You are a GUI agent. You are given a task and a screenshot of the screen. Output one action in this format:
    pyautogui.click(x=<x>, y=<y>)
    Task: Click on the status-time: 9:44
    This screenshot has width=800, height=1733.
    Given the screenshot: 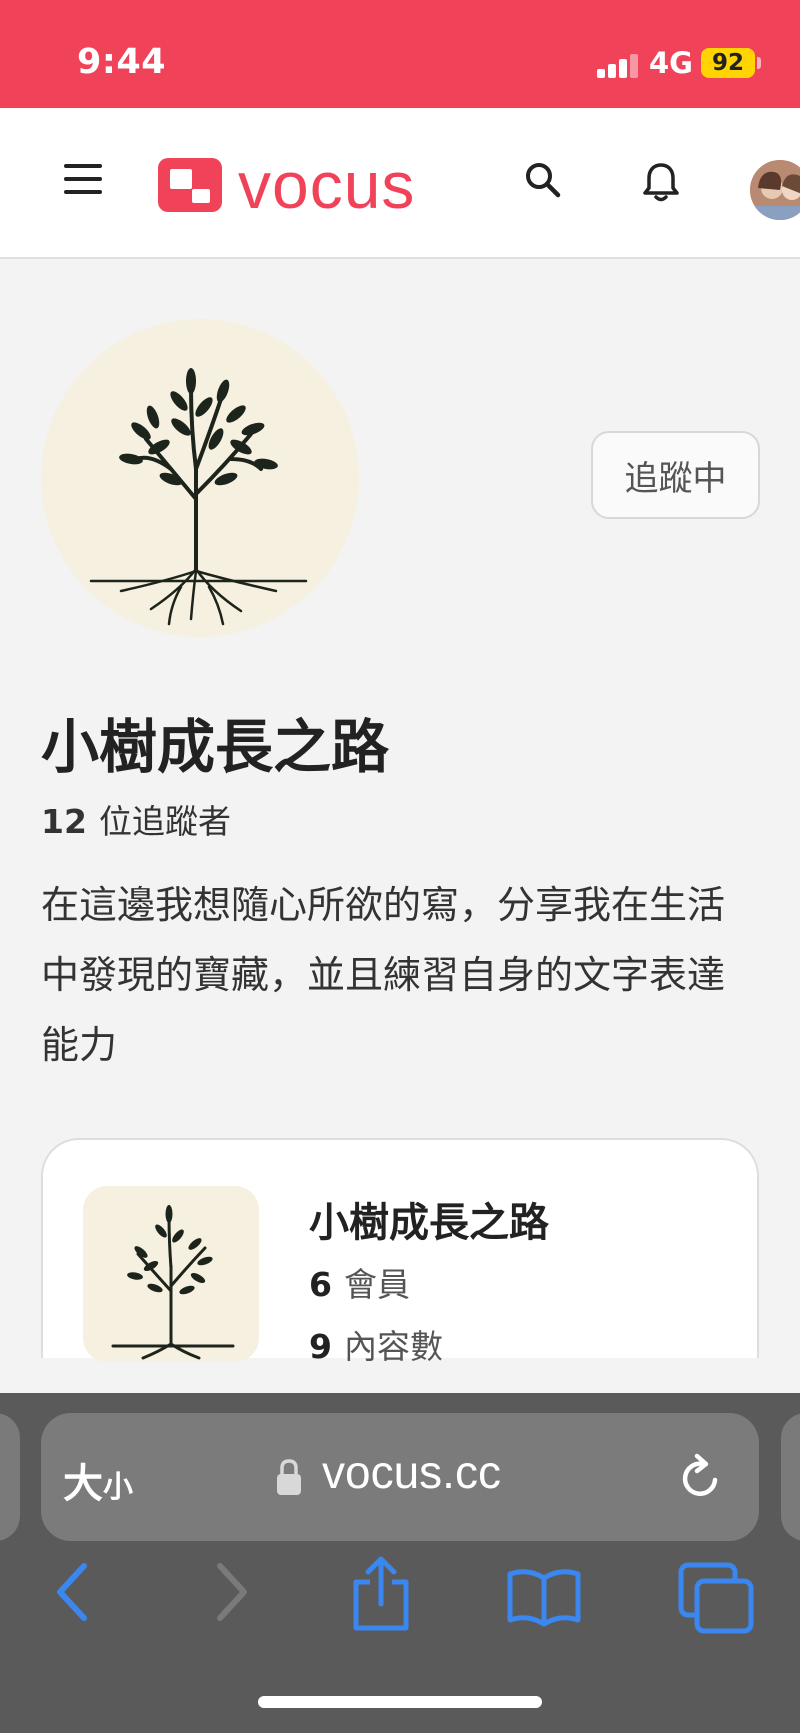 What is the action you would take?
    pyautogui.click(x=122, y=62)
    